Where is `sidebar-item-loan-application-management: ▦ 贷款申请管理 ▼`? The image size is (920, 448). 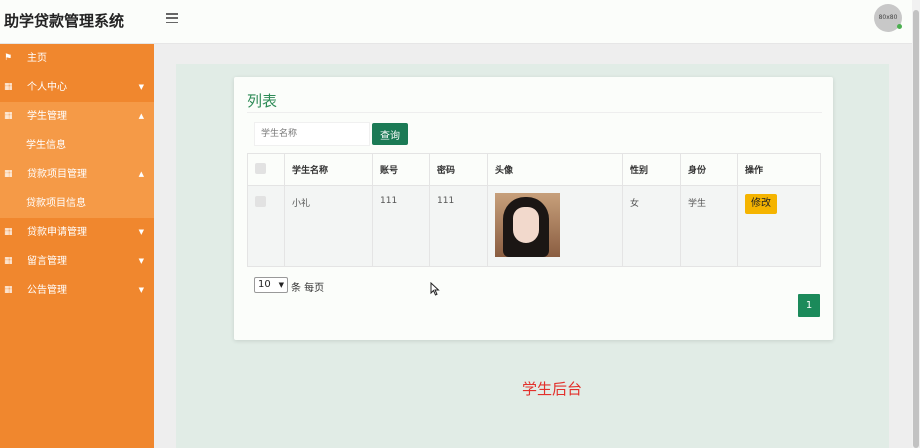 sidebar-item-loan-application-management: ▦ 贷款申请管理 ▼ is located at coordinates (77, 232).